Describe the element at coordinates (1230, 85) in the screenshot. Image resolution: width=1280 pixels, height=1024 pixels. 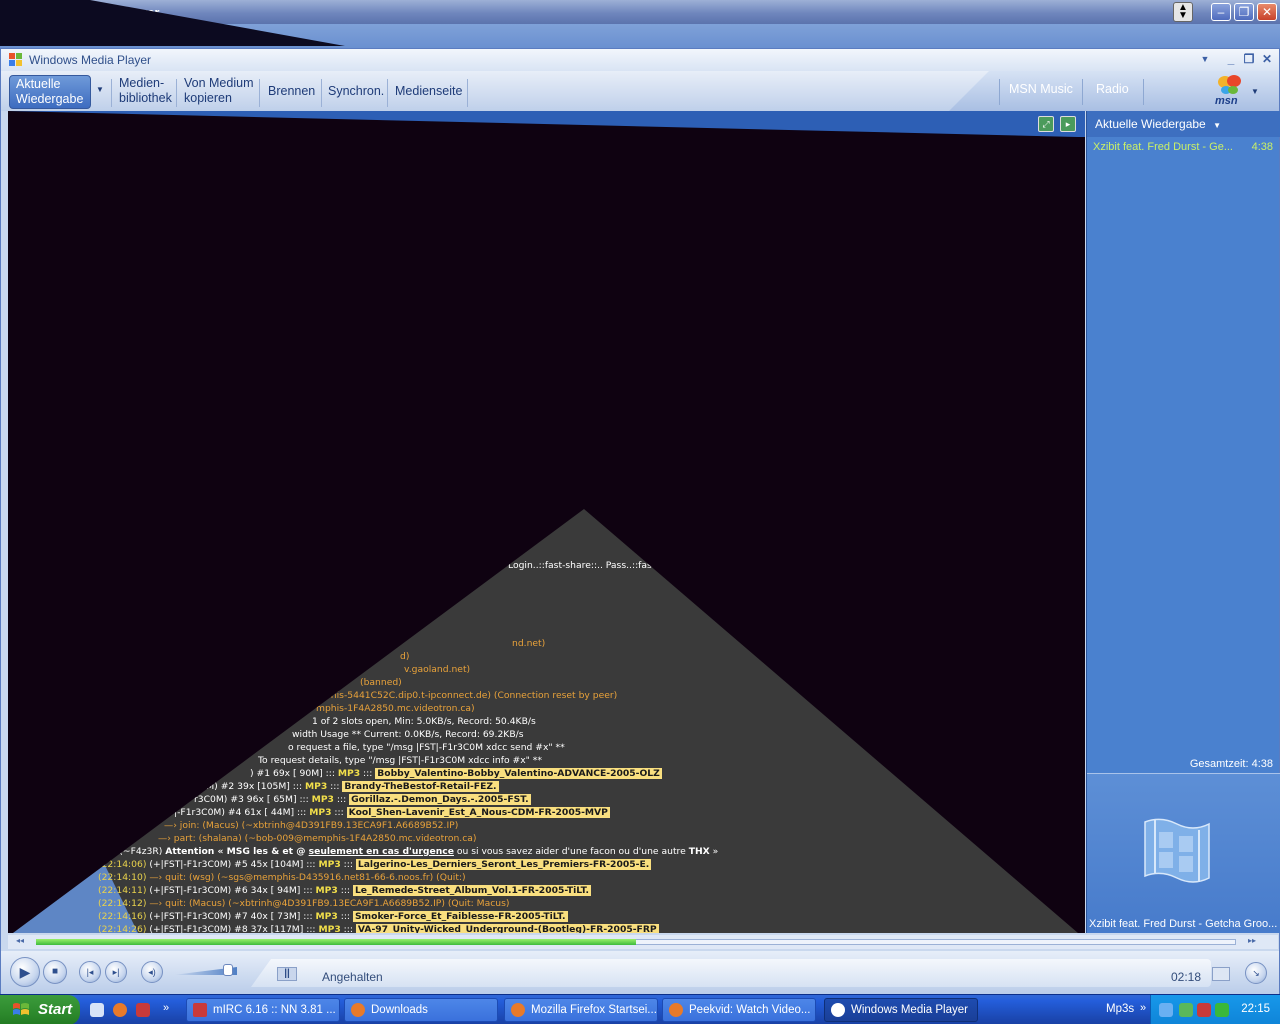
I see `msn-butterfly-icon` at that location.